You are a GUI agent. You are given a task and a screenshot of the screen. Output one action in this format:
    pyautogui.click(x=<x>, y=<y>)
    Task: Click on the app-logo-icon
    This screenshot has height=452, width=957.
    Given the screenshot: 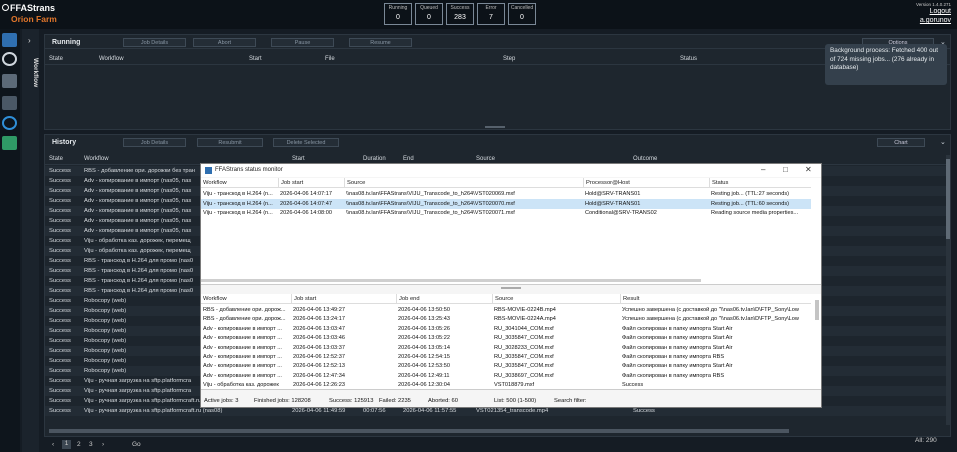 What is the action you would take?
    pyautogui.click(x=5, y=7)
    